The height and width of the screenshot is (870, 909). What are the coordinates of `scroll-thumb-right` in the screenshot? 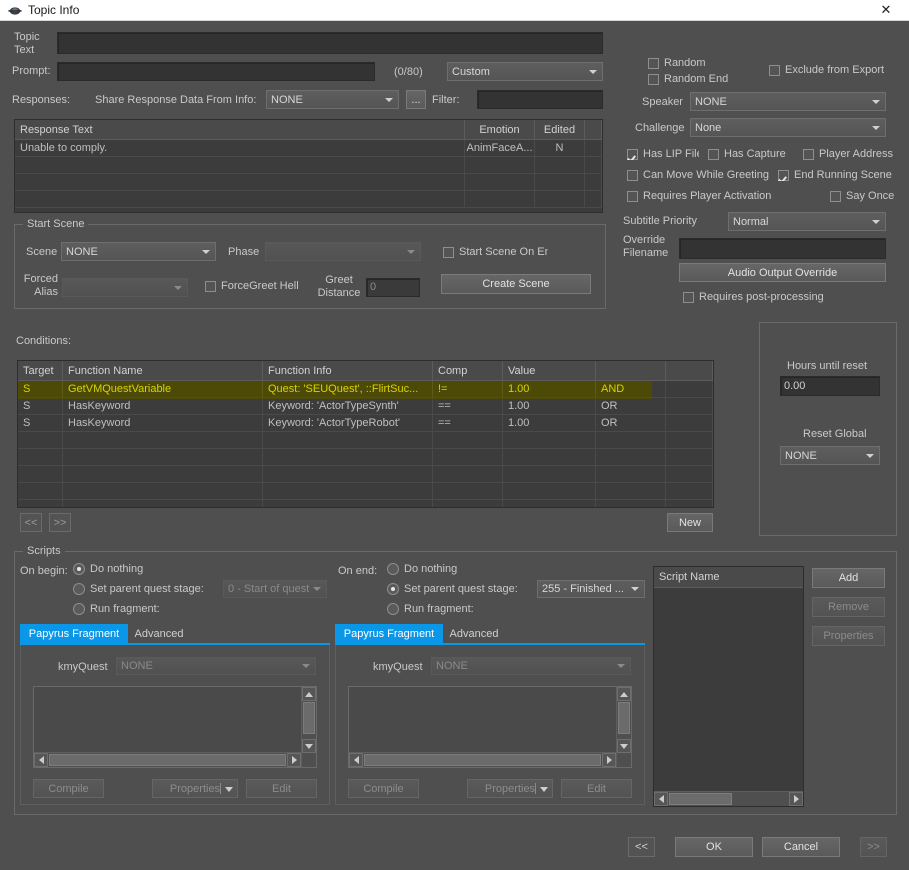 It's located at (624, 718).